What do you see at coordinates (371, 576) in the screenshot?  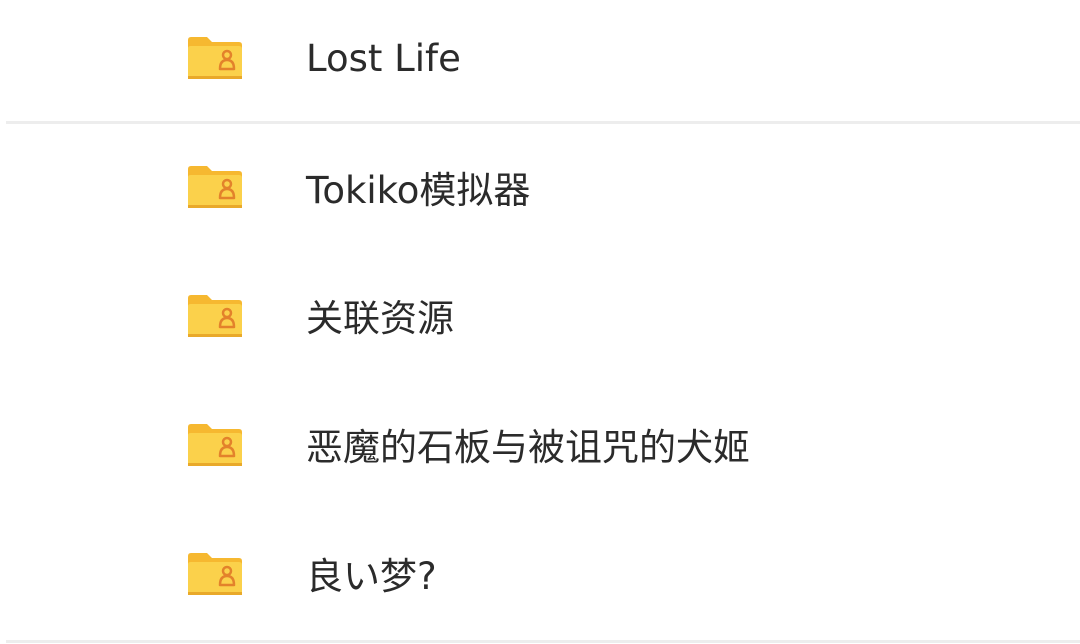 I see `folder-name: 良い梦?` at bounding box center [371, 576].